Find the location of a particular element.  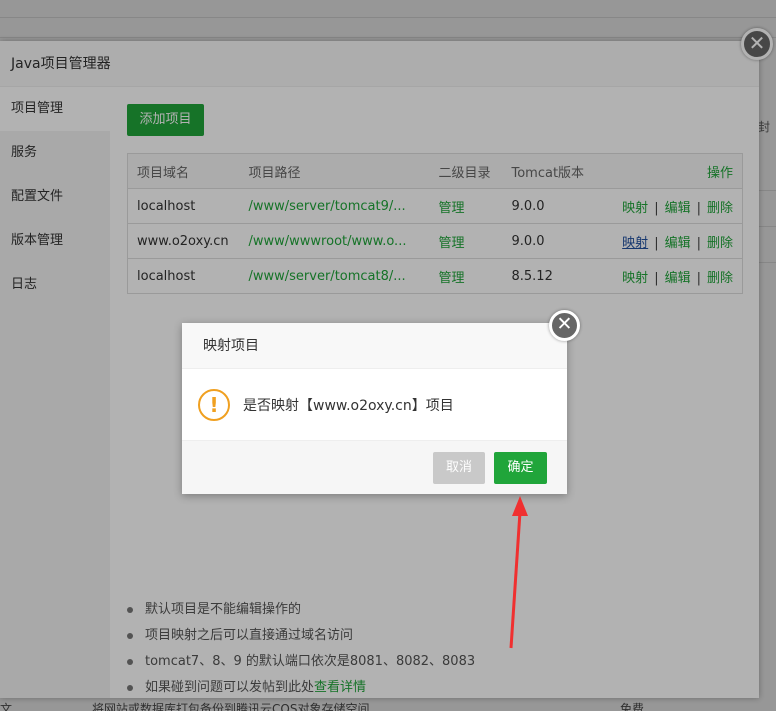

red-arrow-annotation is located at coordinates (518, 572).